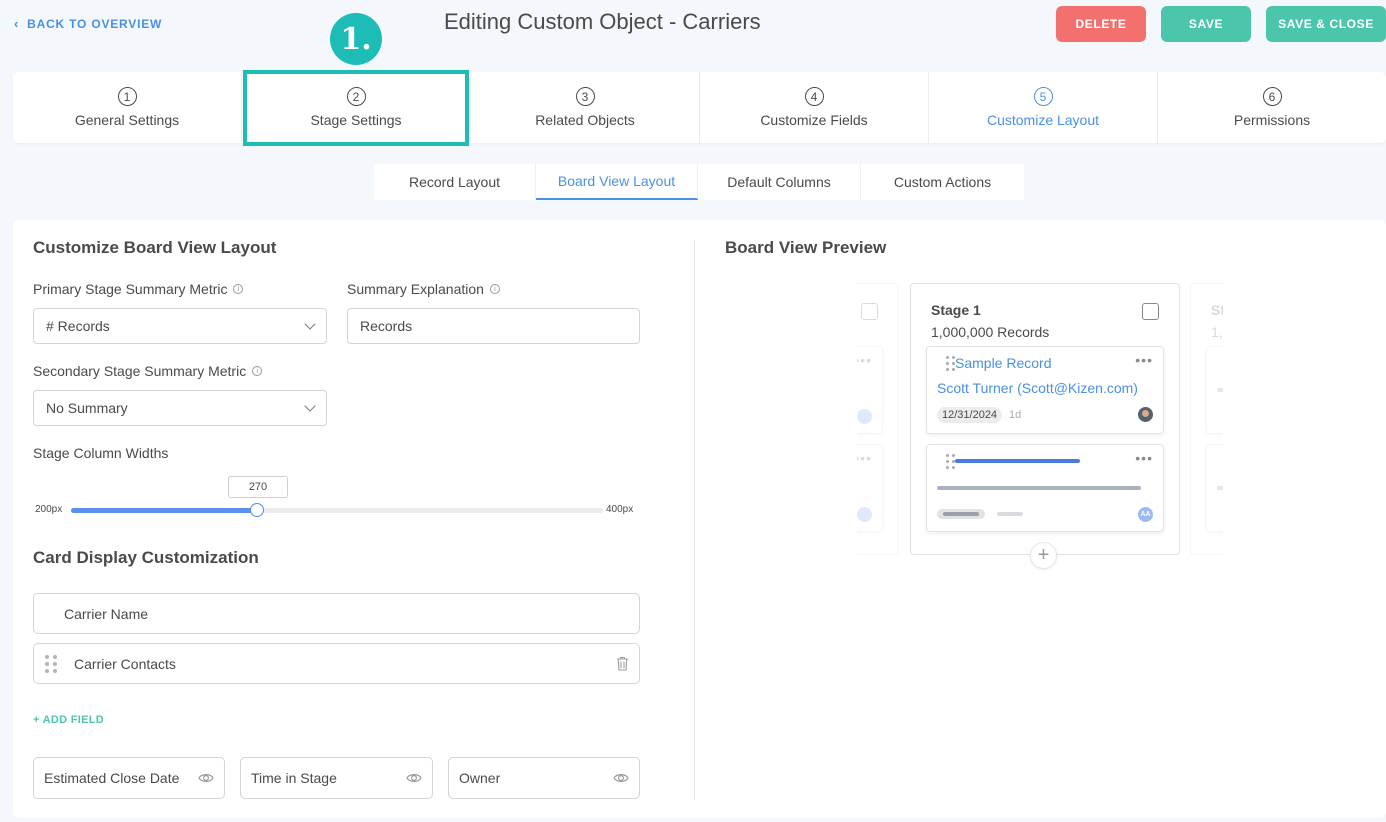 The height and width of the screenshot is (822, 1386). Describe the element at coordinates (1145, 514) in the screenshot. I see `avatar: AA` at that location.